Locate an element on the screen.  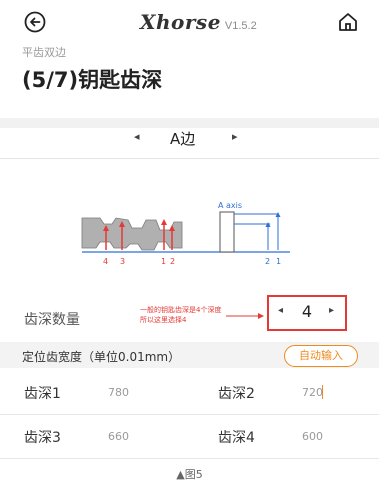
key-blade-shape is located at coordinates (132, 234).